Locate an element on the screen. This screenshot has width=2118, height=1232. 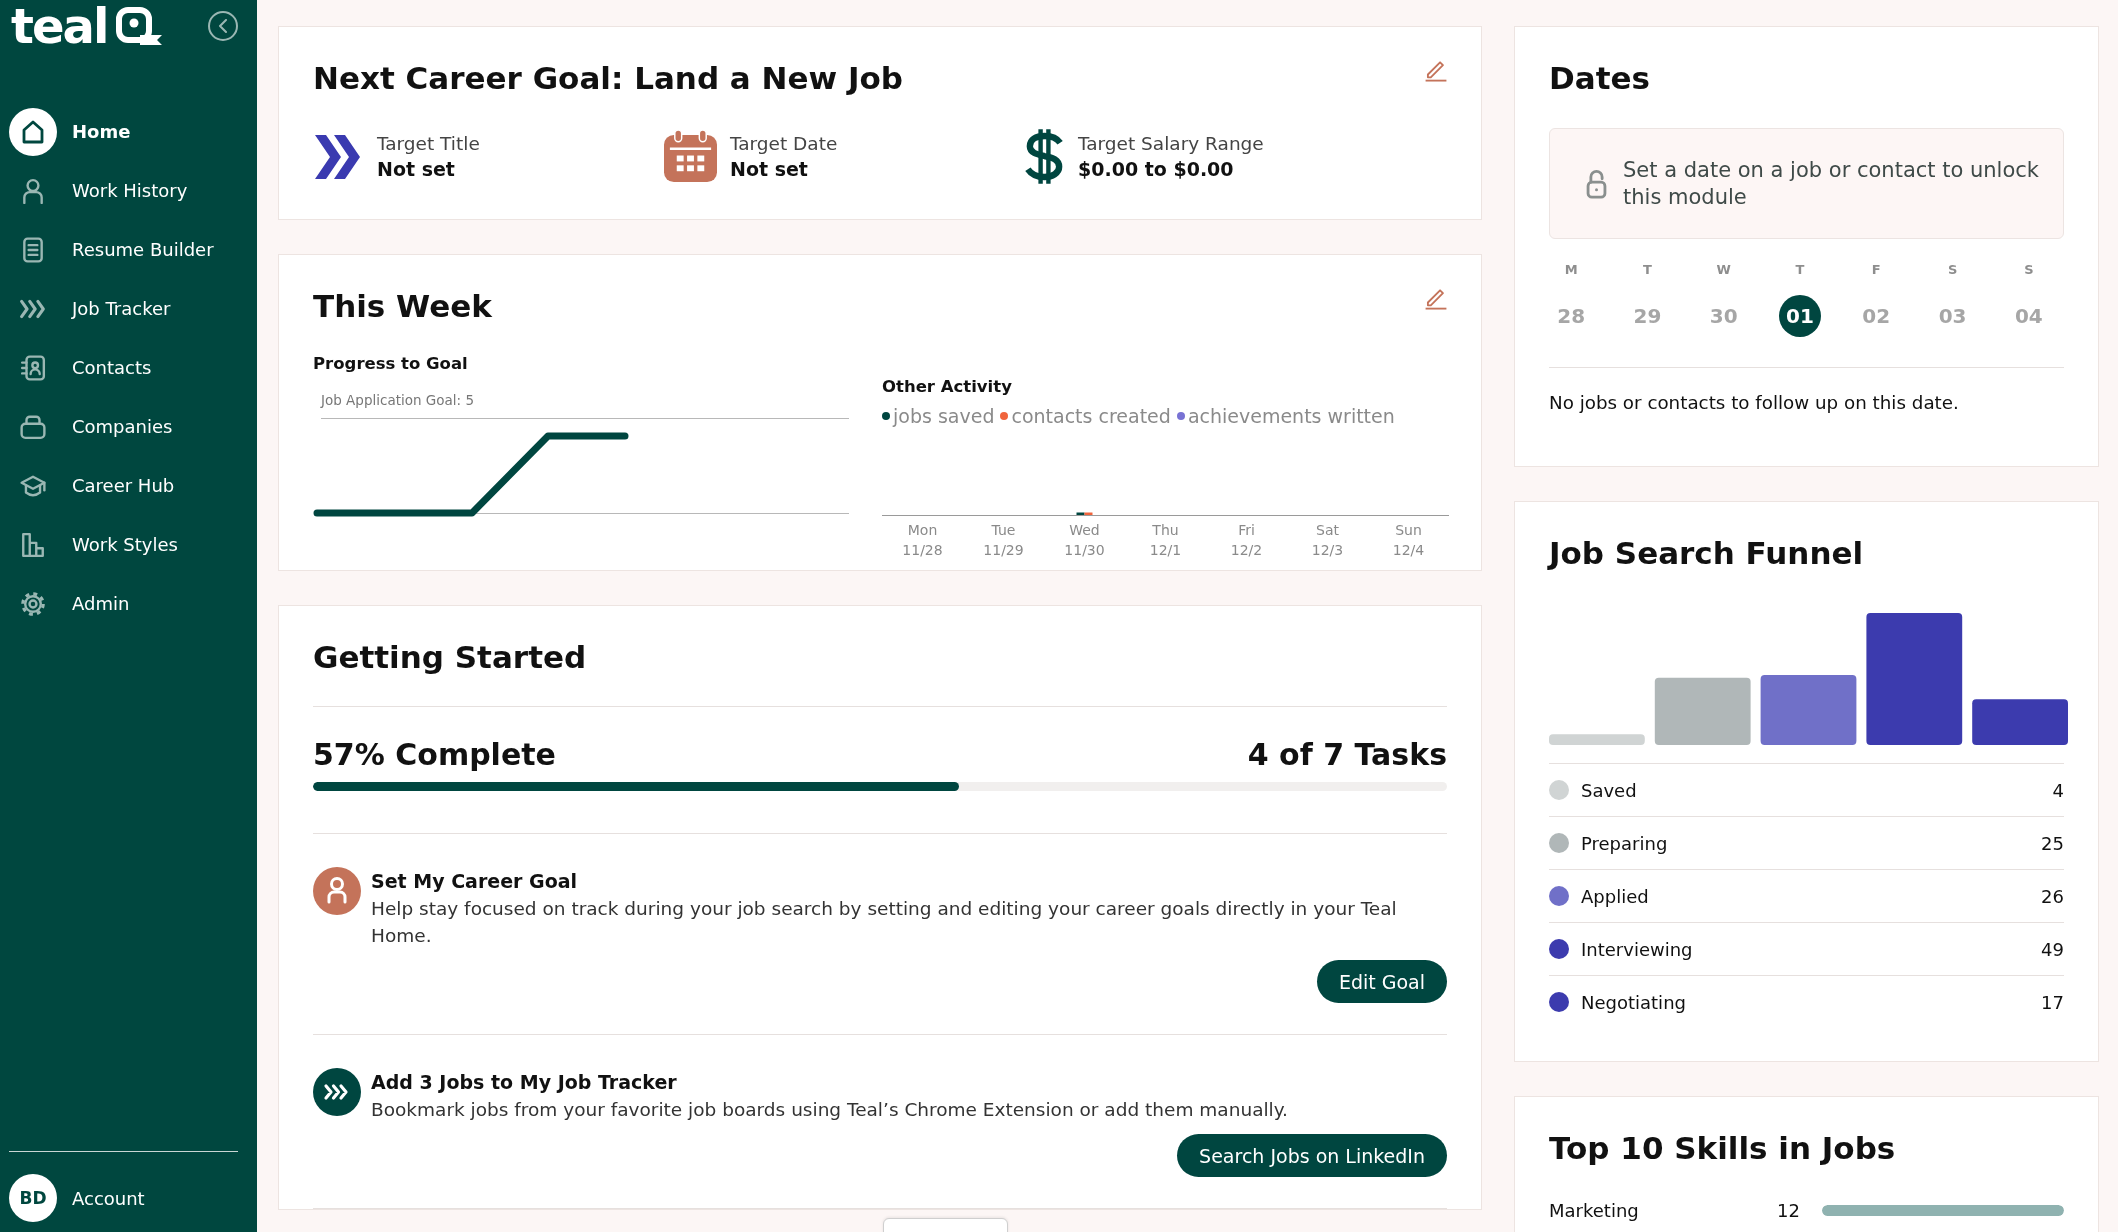
nav-item: Work Styles is located at coordinates (93, 544).